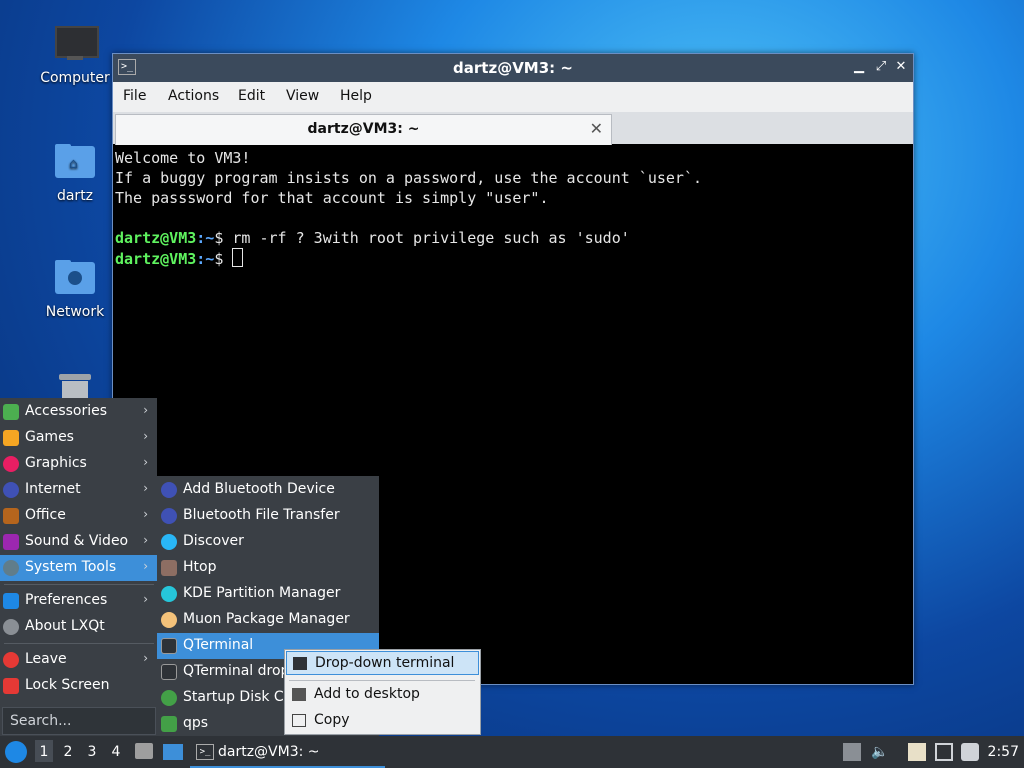 This screenshot has height=768, width=1024. I want to click on desktop-icon-label: dartz, so click(75, 196).